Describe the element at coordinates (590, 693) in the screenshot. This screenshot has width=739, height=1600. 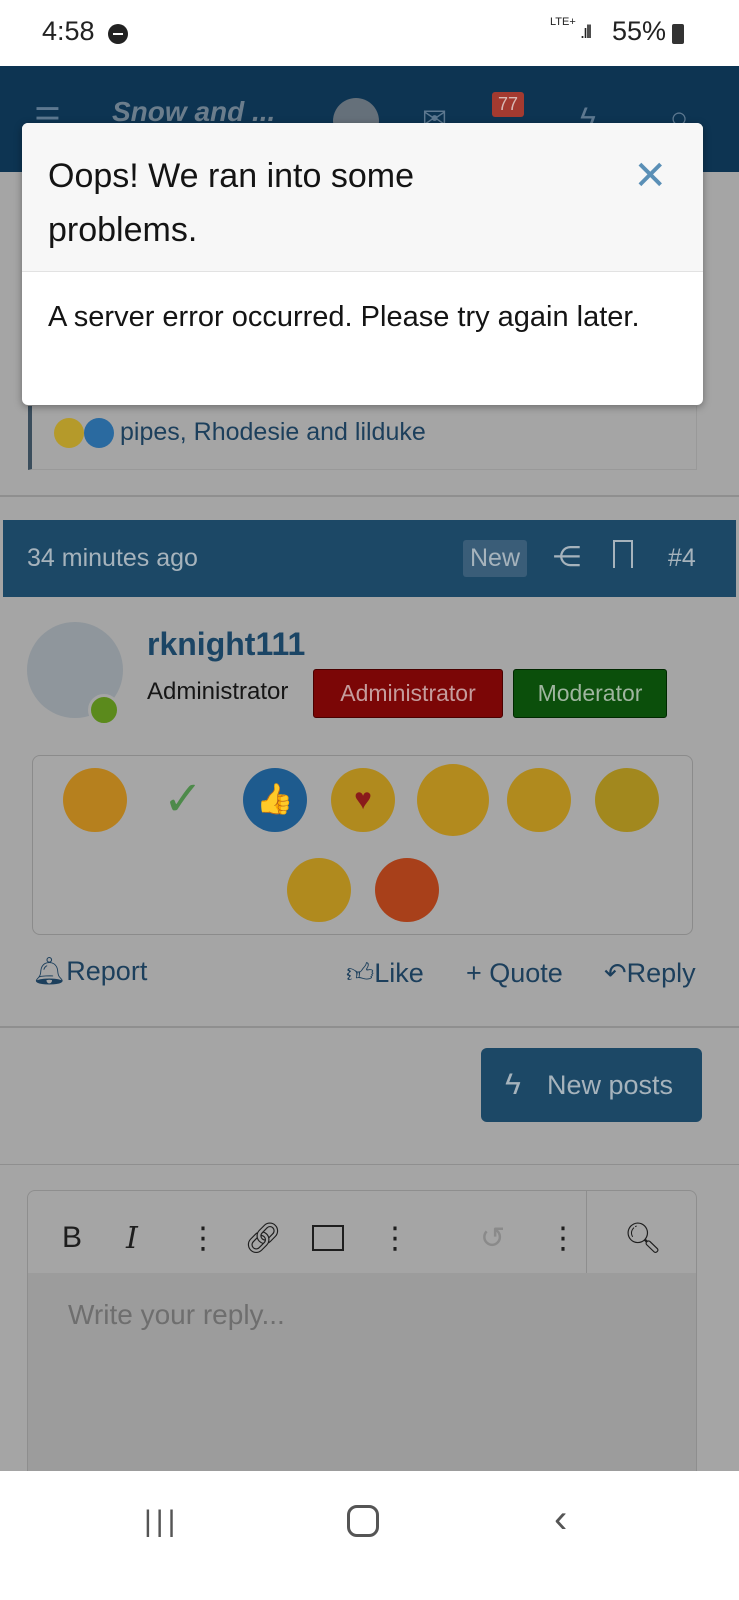
I see `moderator-banner: Moderator` at that location.